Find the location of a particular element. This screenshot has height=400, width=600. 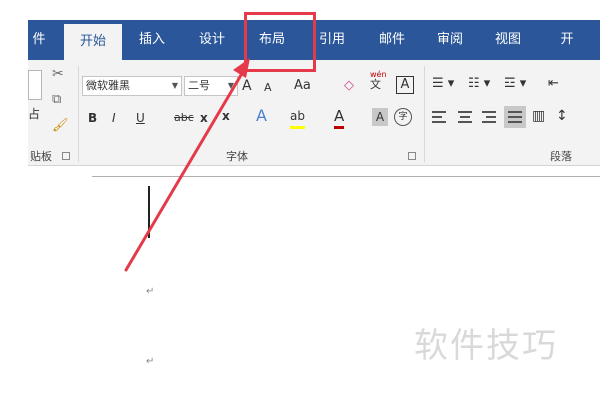

clipboard-group-label: 贴板 is located at coordinates (41, 156).